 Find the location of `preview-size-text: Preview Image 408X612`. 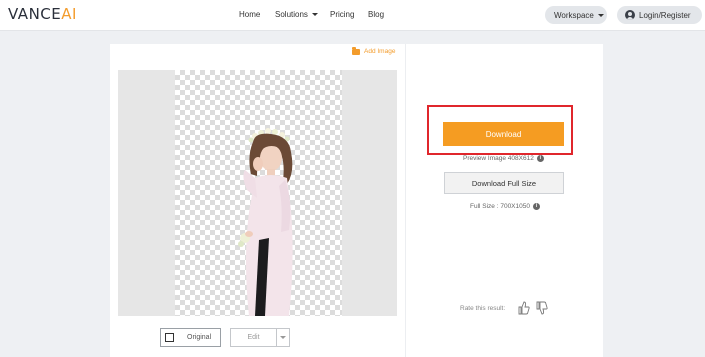

preview-size-text: Preview Image 408X612 is located at coordinates (498, 158).